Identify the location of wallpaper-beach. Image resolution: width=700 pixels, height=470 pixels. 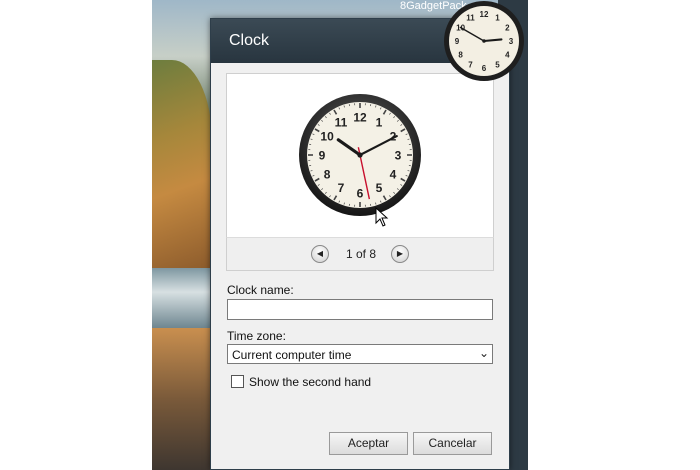
(182, 399).